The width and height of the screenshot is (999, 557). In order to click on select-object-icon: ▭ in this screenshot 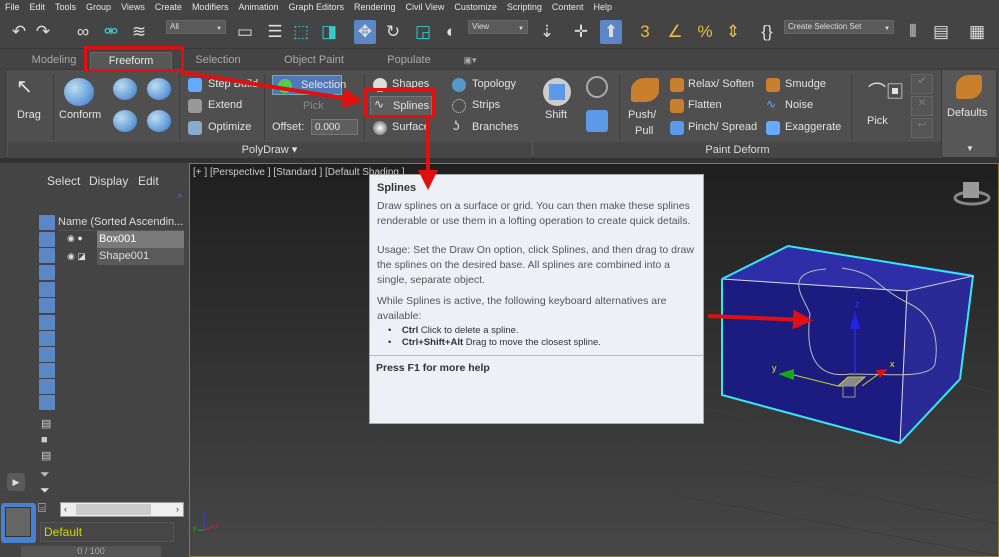, I will do `click(245, 32)`.